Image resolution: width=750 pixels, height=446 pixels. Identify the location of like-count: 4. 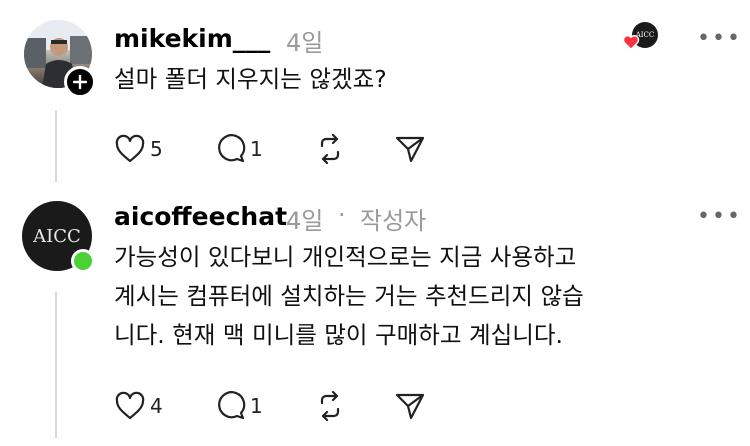
(156, 406).